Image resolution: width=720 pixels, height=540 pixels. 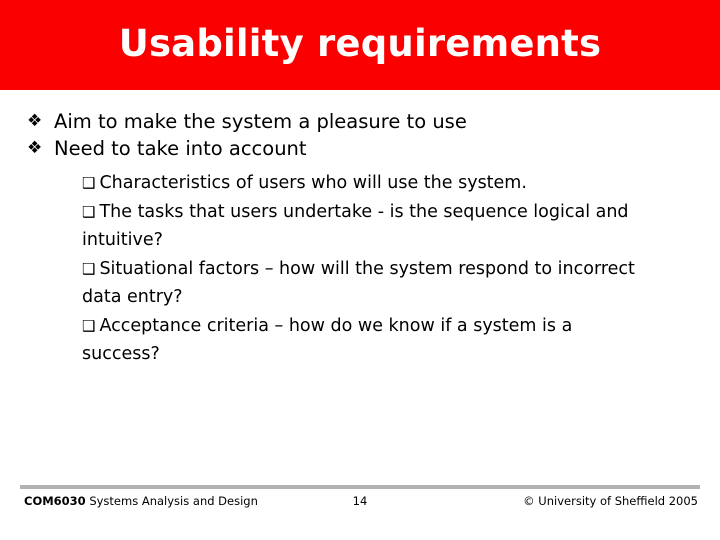 What do you see at coordinates (360, 148) in the screenshot?
I see `bullet-item-2: ❖ Need to take into account` at bounding box center [360, 148].